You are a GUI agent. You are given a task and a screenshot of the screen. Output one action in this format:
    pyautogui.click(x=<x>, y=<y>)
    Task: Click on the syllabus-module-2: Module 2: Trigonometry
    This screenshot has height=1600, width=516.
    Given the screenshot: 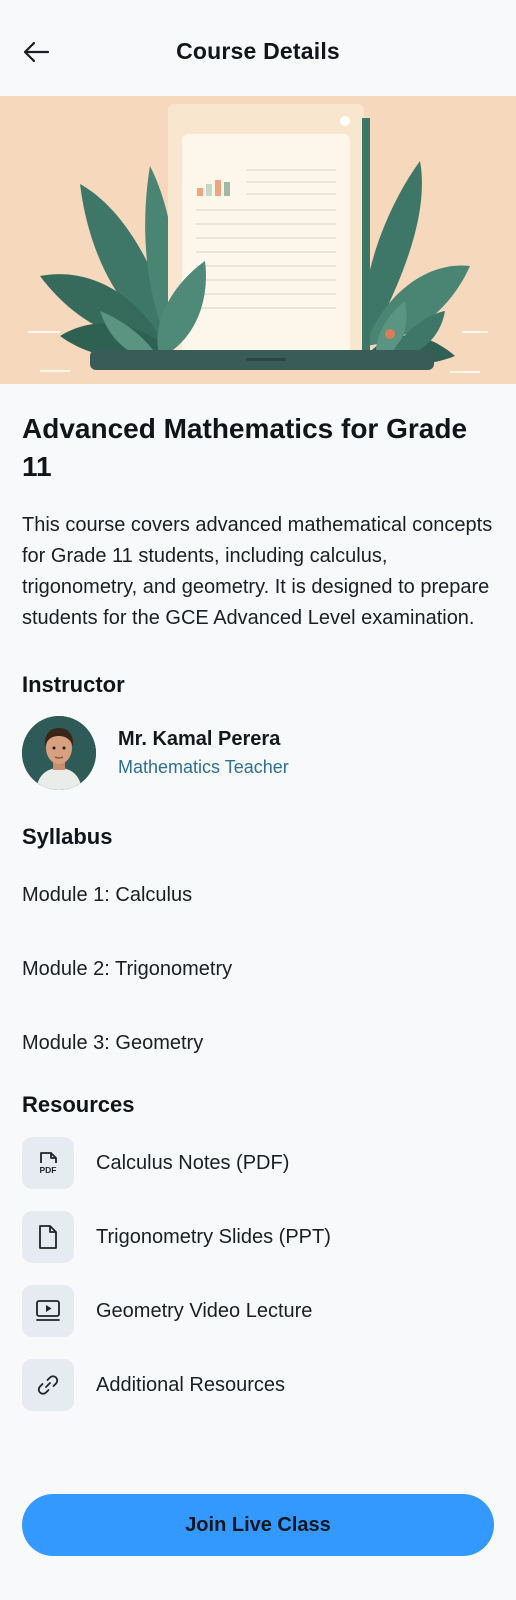 What is the action you would take?
    pyautogui.click(x=258, y=969)
    